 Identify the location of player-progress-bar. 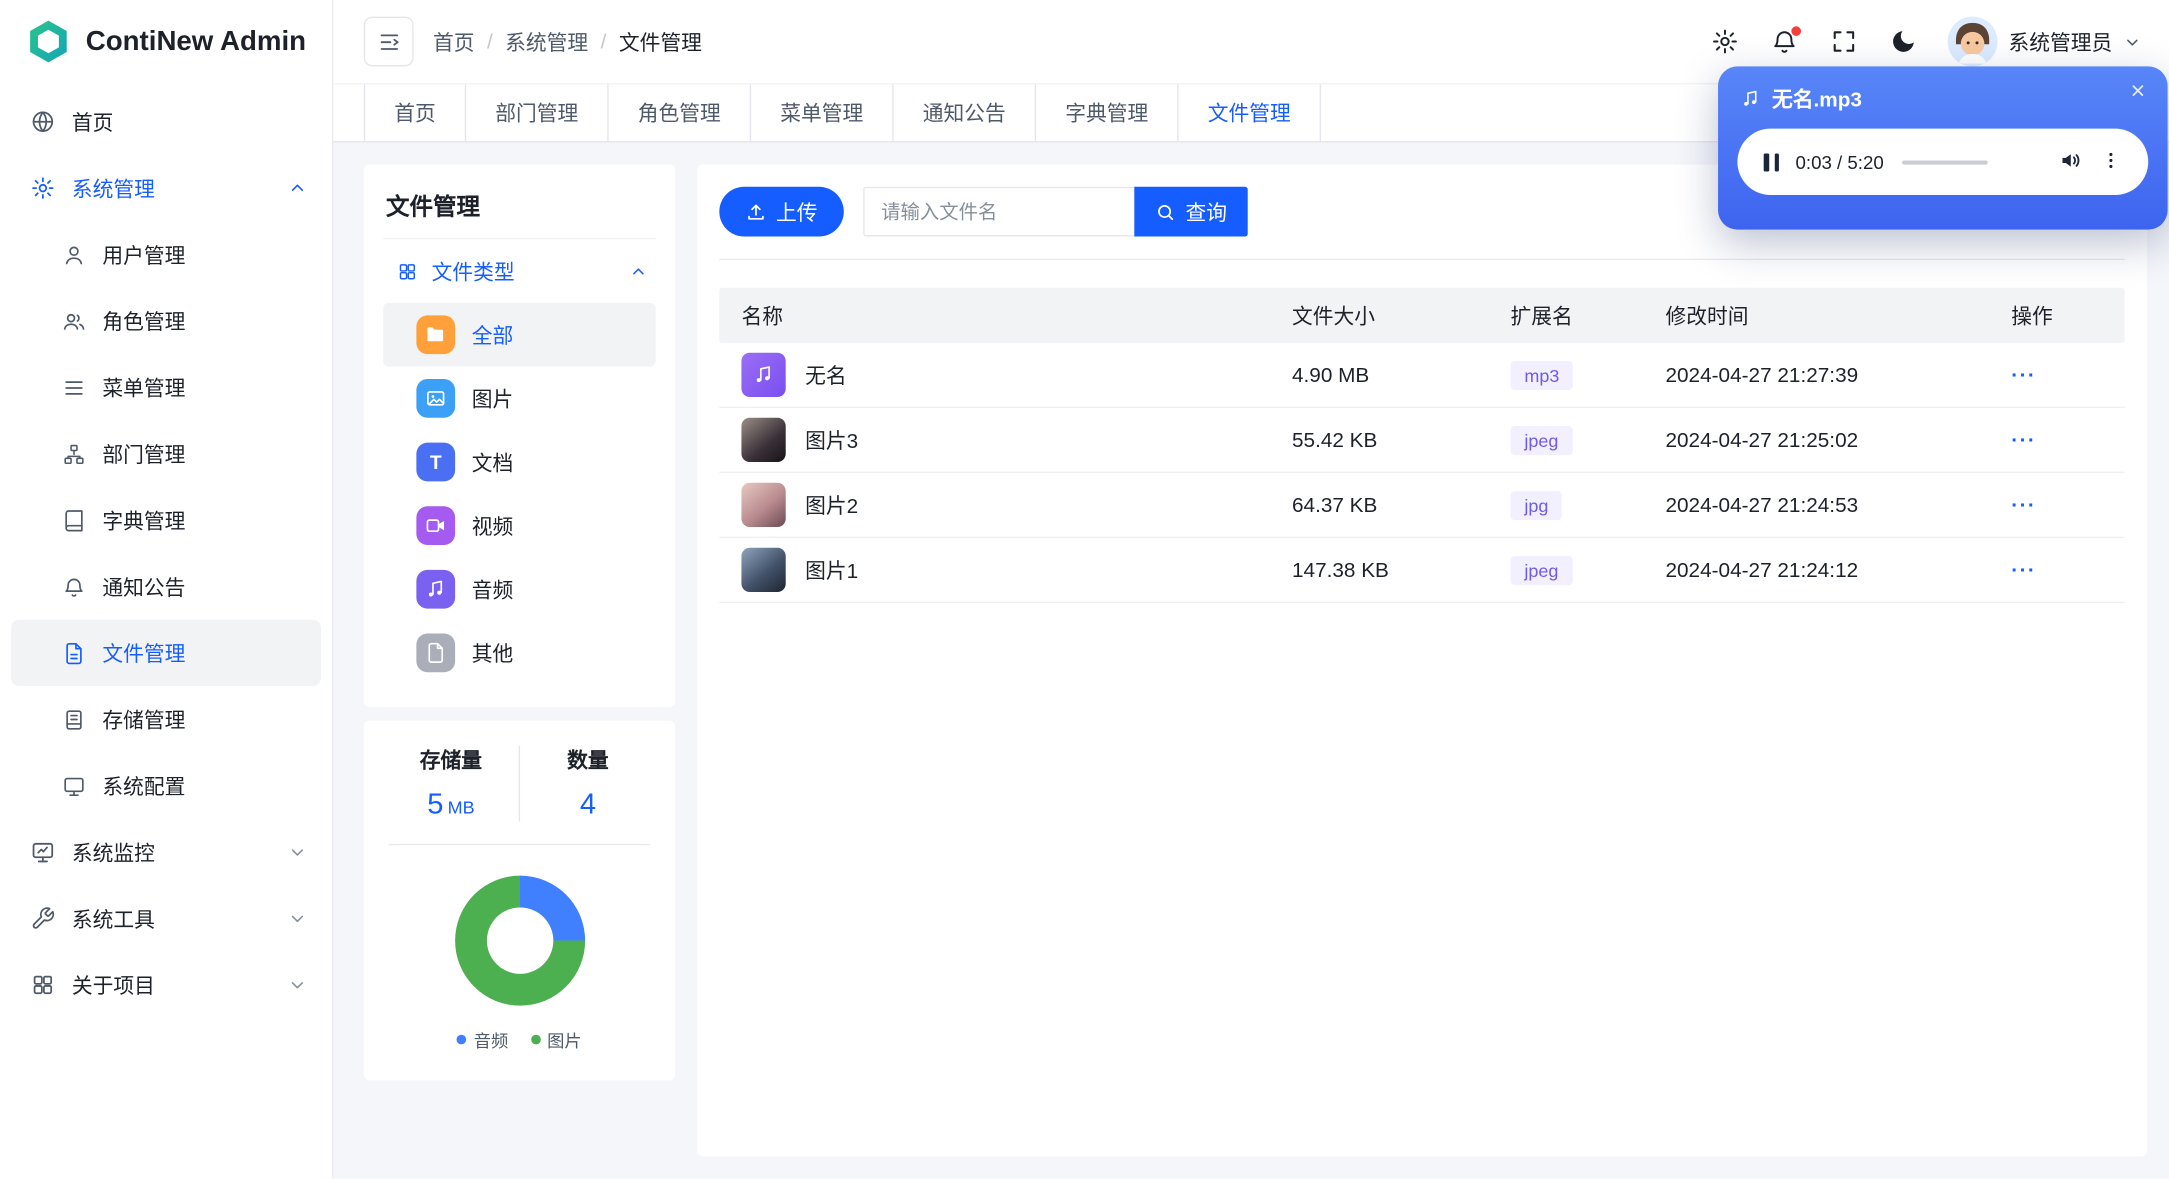
(1944, 161).